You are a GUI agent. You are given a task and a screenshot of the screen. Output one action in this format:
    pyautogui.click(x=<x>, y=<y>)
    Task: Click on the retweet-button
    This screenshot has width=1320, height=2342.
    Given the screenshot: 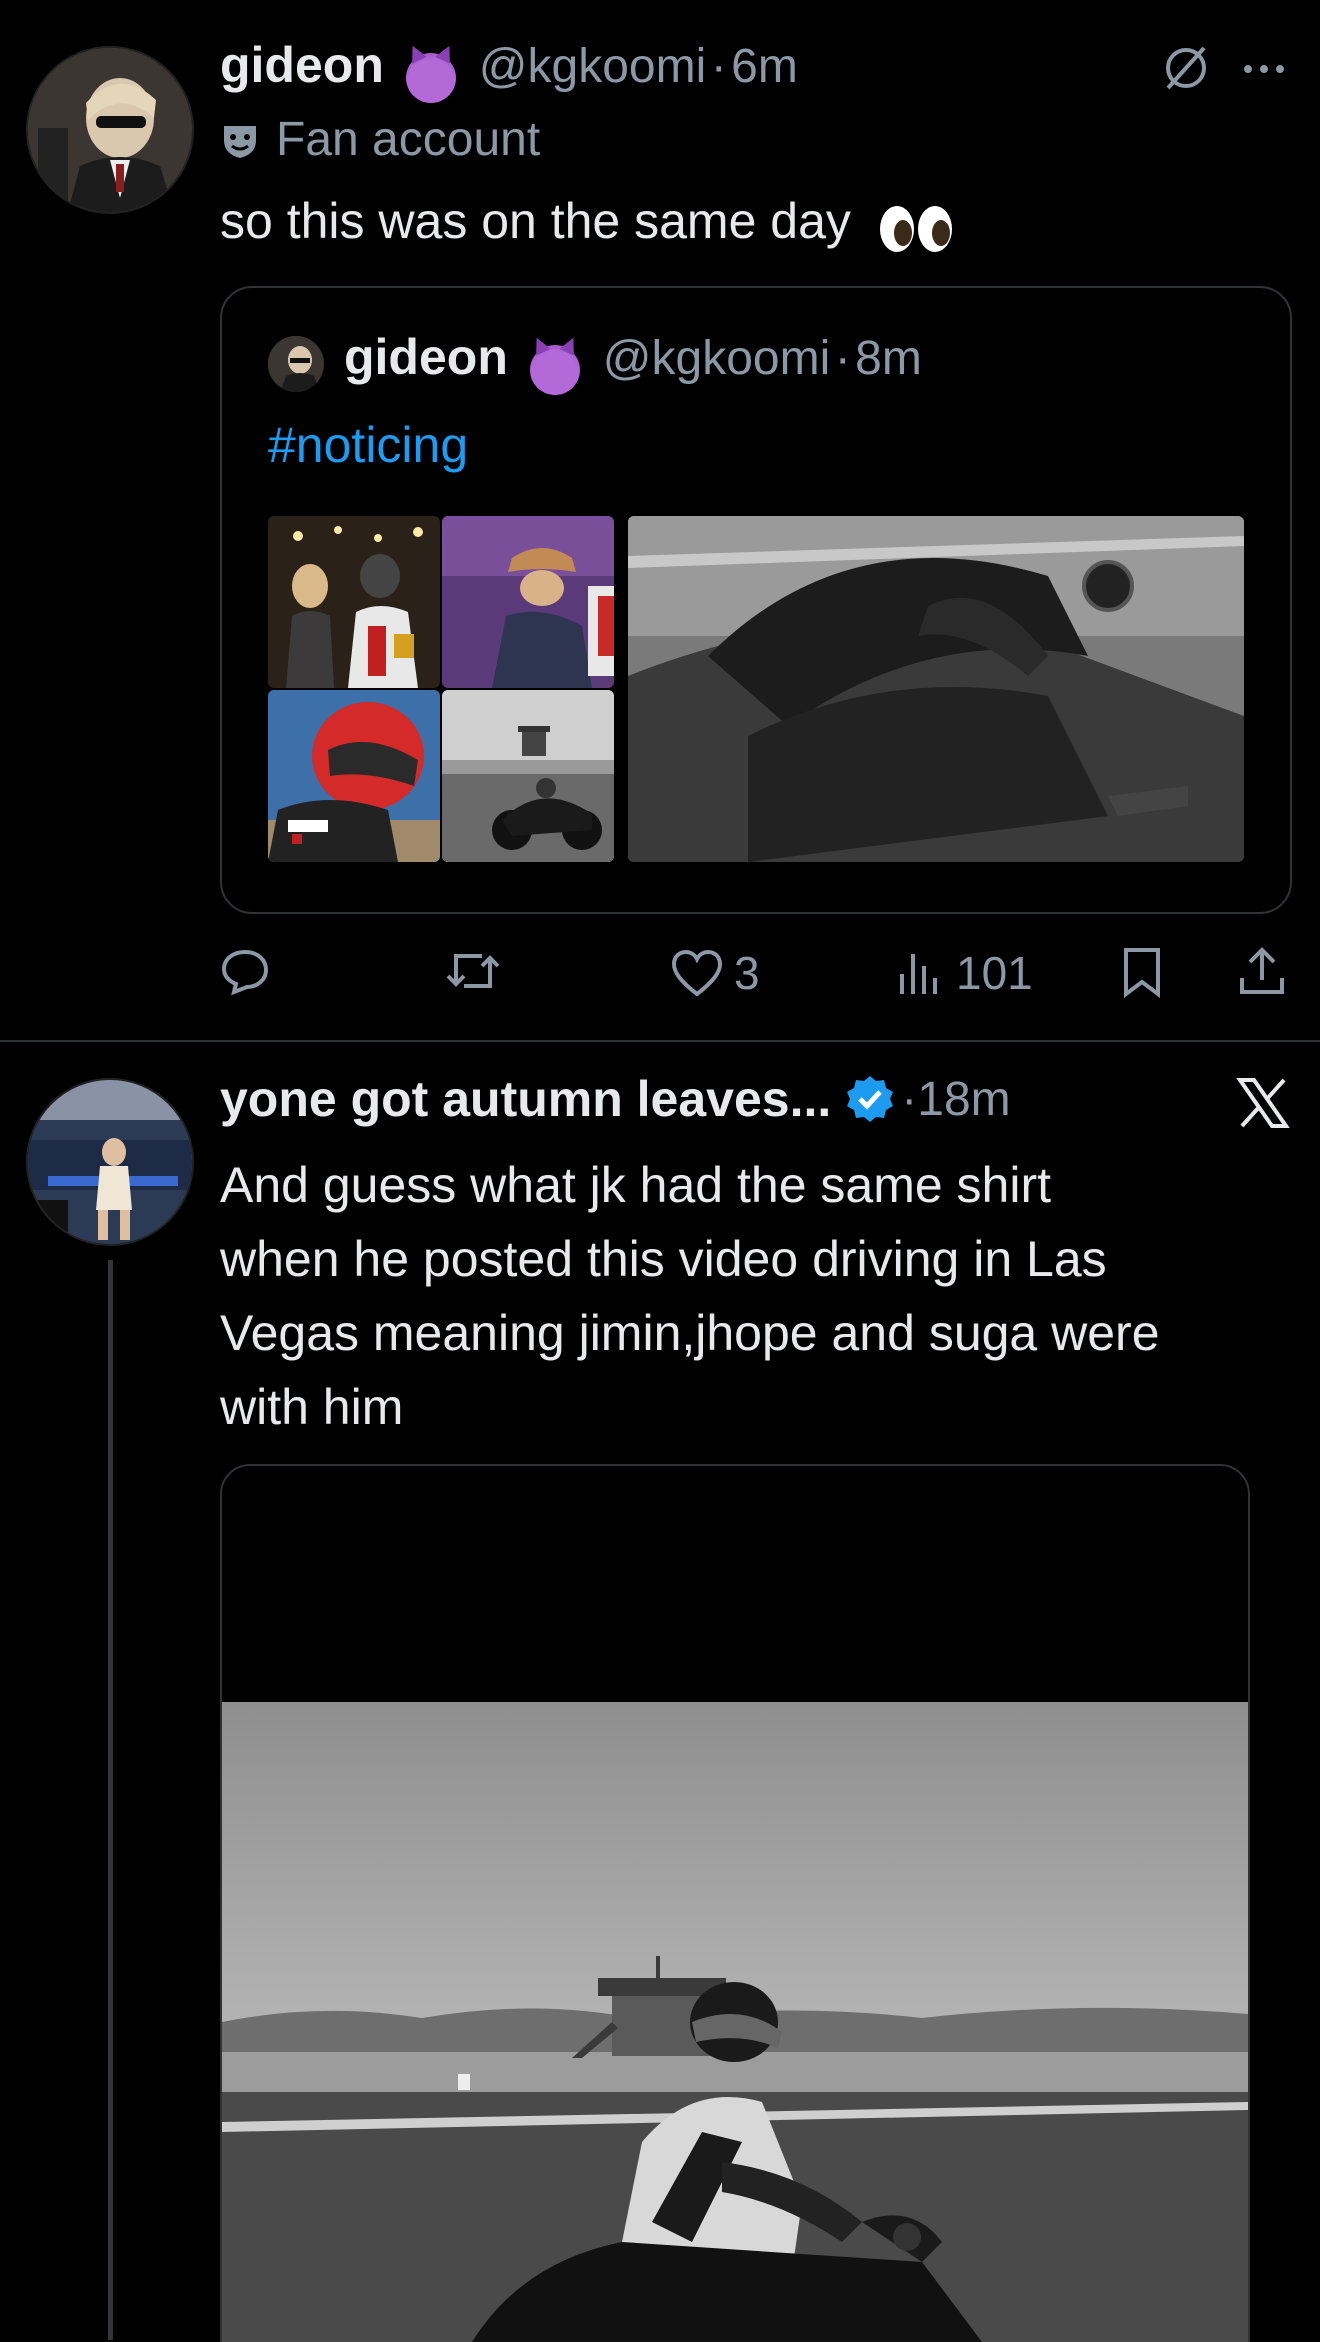 What is the action you would take?
    pyautogui.click(x=479, y=971)
    